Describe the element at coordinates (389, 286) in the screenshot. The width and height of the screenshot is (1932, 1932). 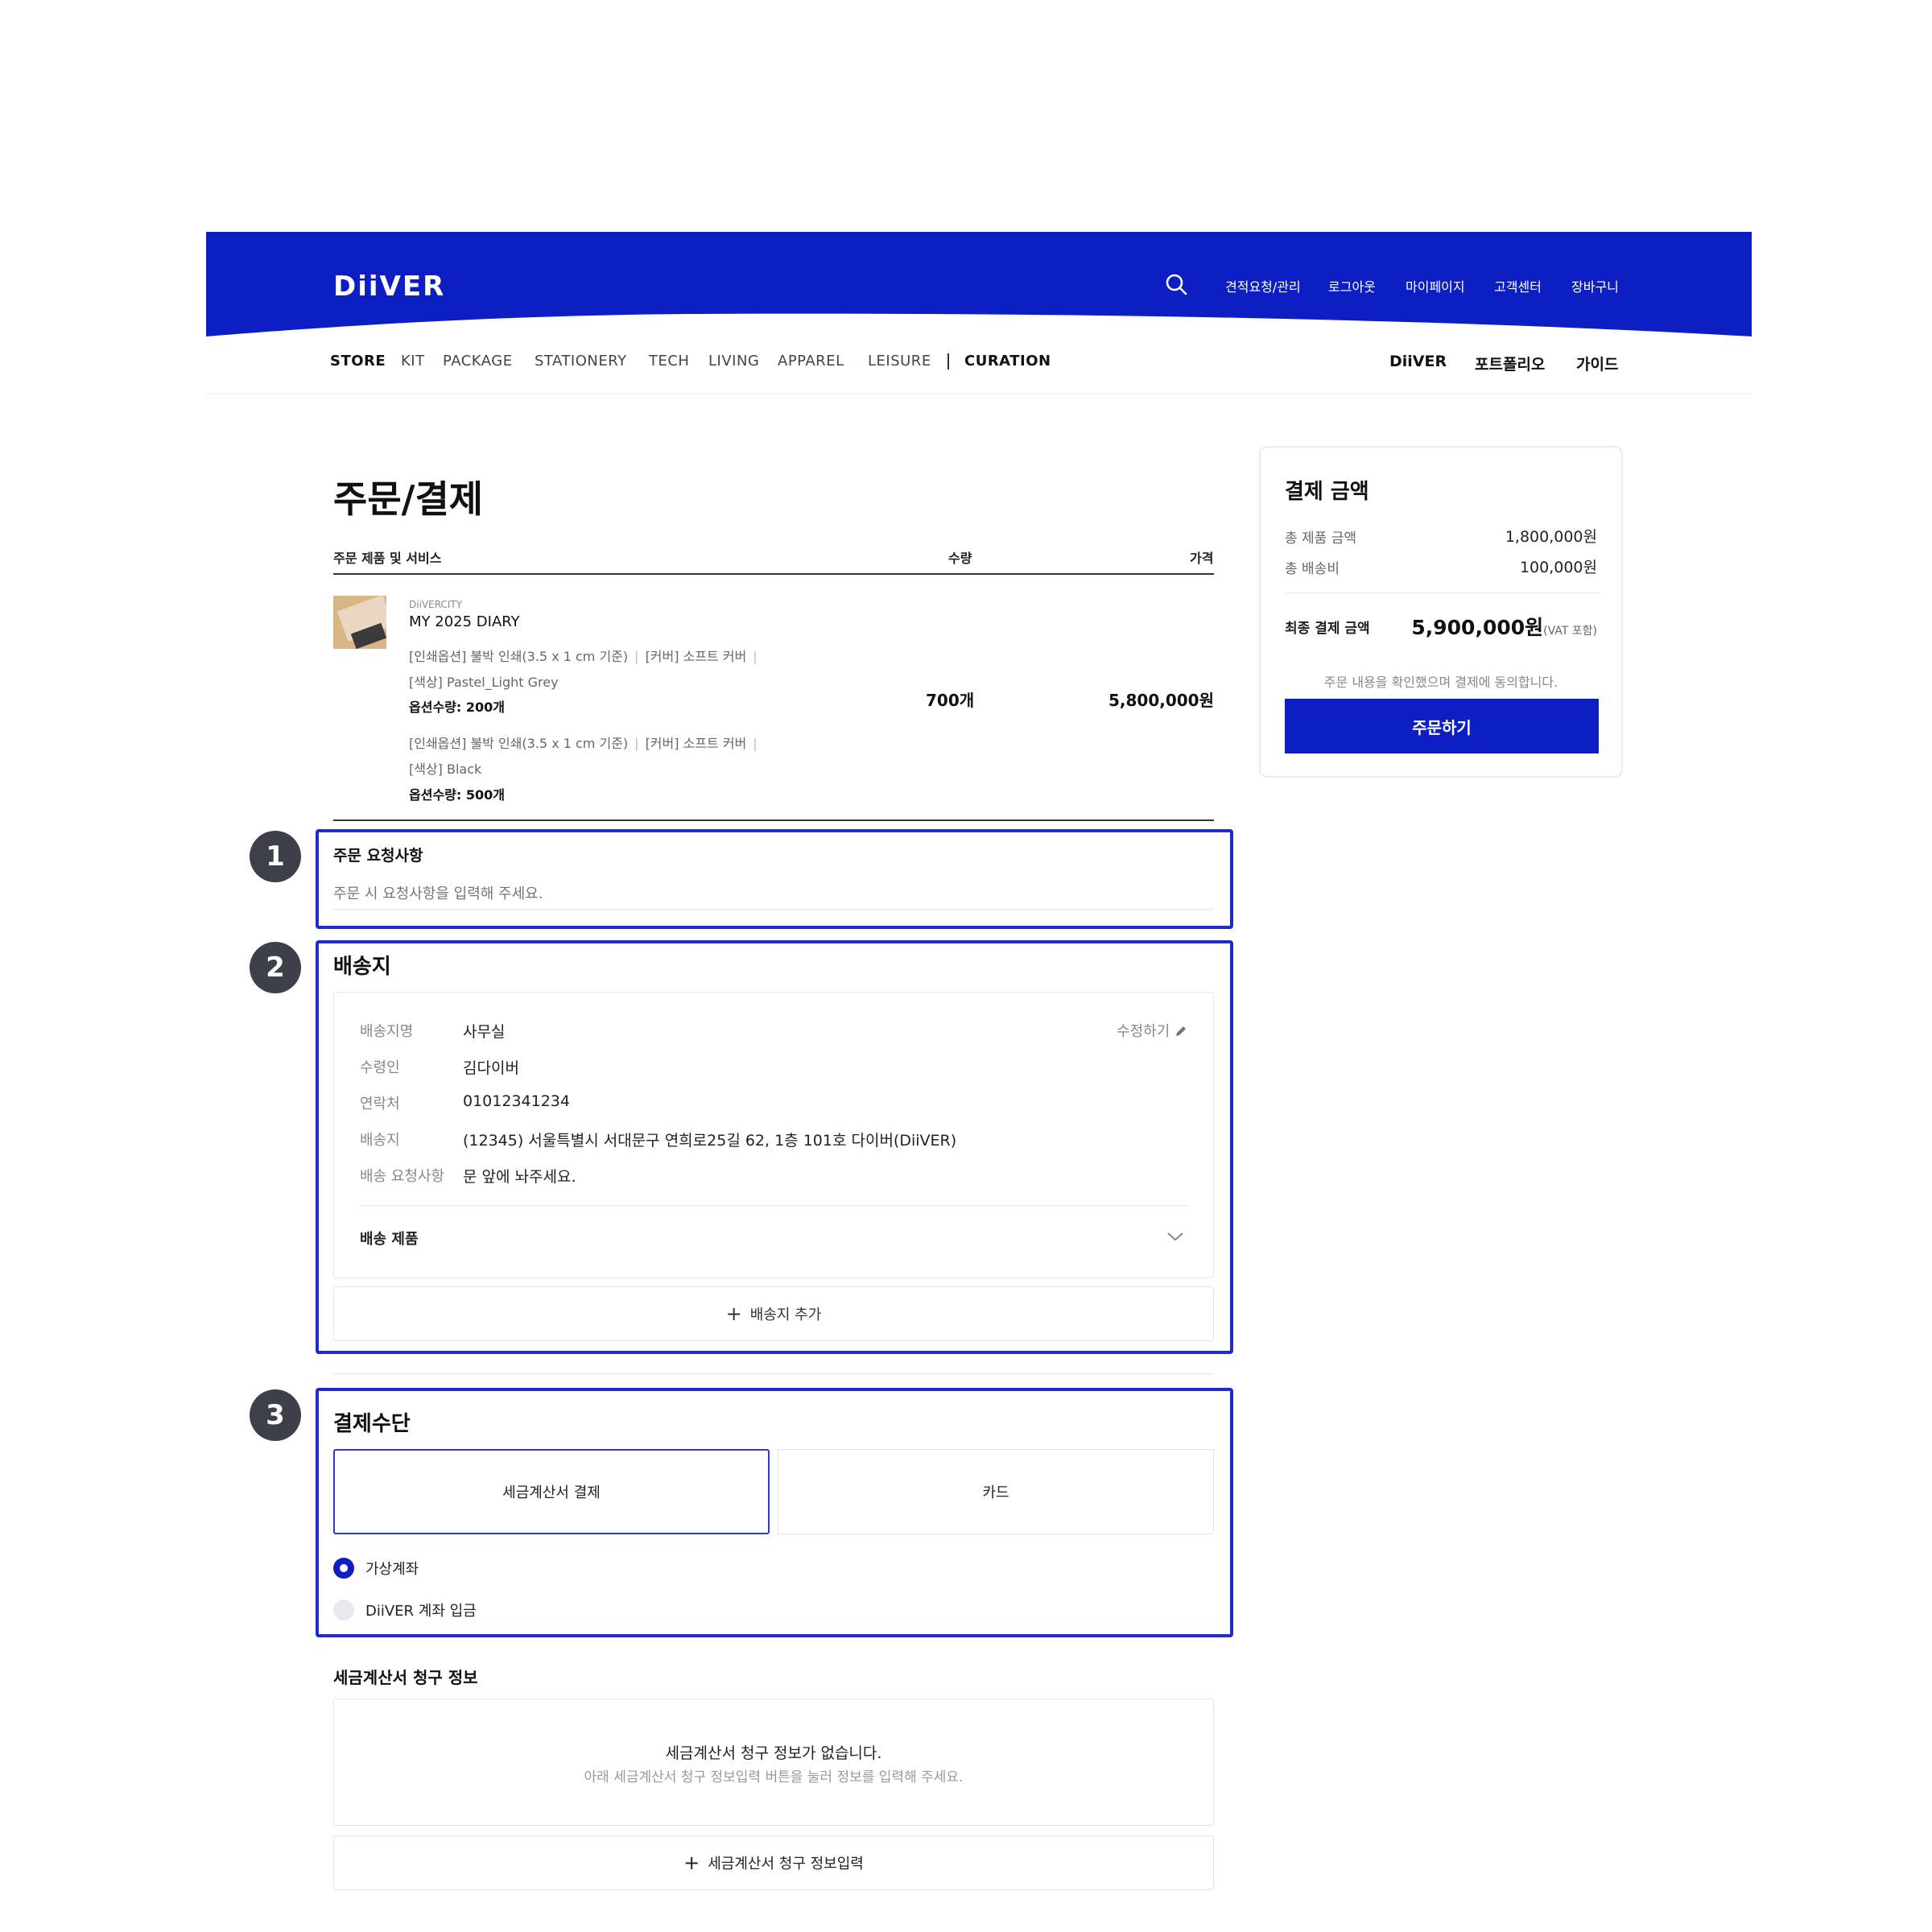
I see `logo: DiiVER` at that location.